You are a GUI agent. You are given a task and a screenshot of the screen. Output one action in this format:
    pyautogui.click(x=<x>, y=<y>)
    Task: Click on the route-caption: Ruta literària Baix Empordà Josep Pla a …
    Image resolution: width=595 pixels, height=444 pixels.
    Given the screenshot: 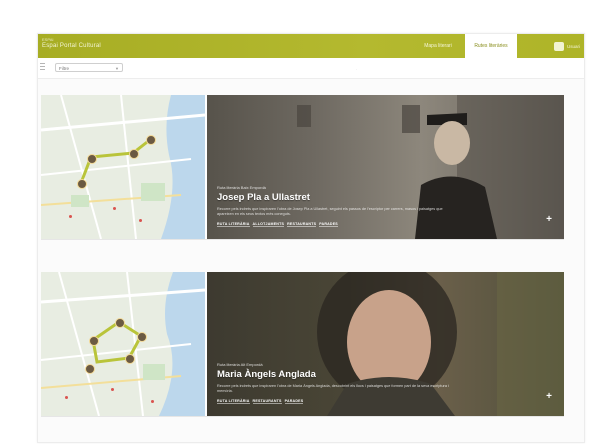 What is the action you would take?
    pyautogui.click(x=337, y=206)
    